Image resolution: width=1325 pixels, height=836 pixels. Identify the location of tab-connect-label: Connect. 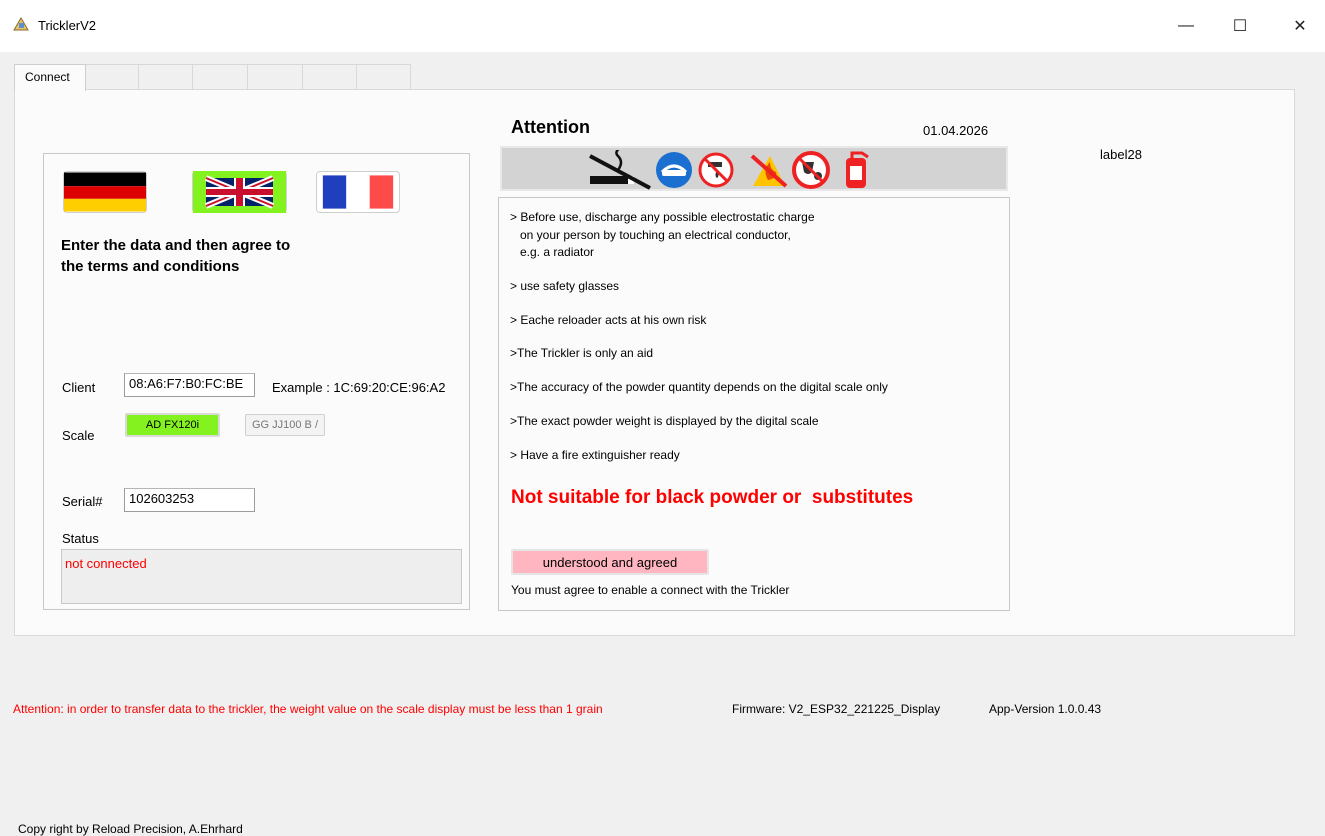
(47, 77).